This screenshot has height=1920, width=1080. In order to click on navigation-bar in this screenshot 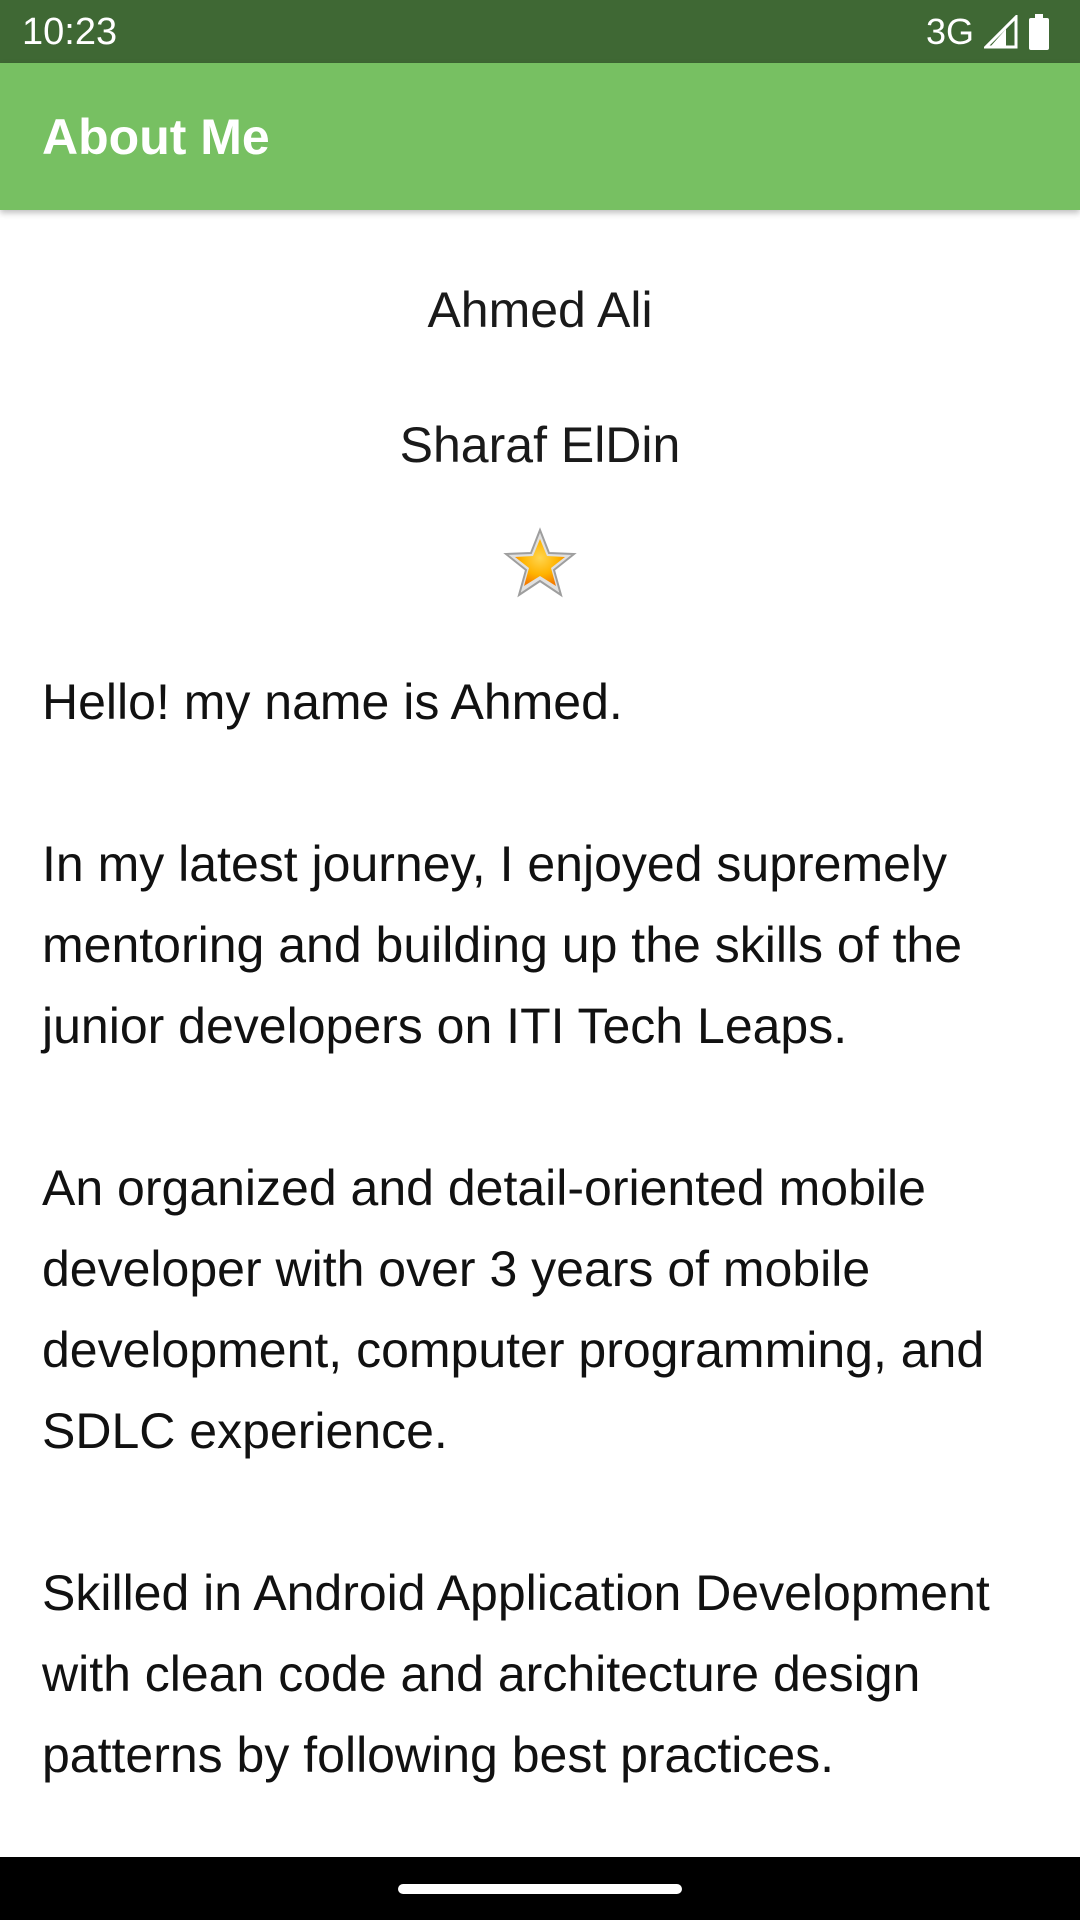, I will do `click(540, 1888)`.